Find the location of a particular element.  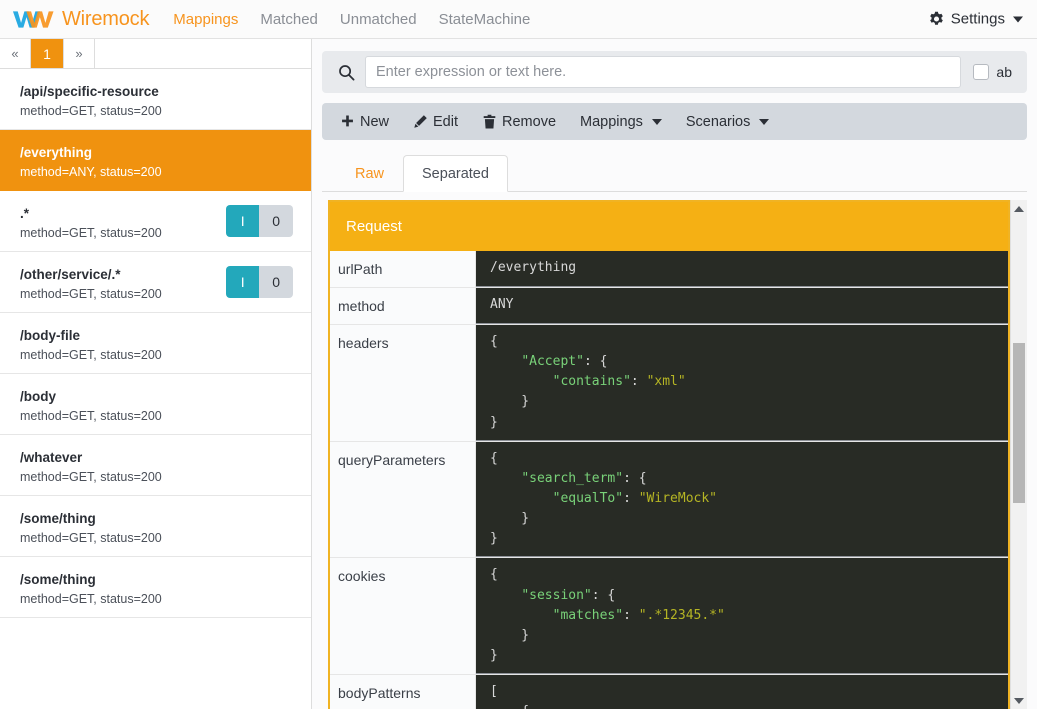

view-tabs: Raw Separated is located at coordinates (674, 172).